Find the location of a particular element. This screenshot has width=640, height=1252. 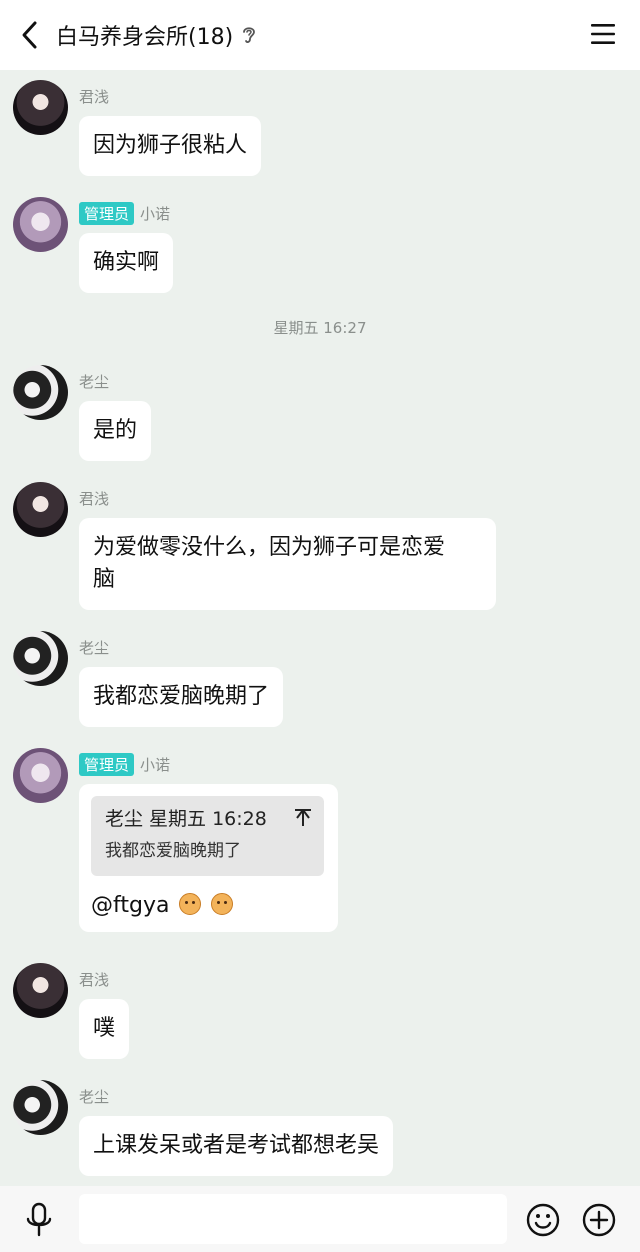

back-button is located at coordinates (29, 35).